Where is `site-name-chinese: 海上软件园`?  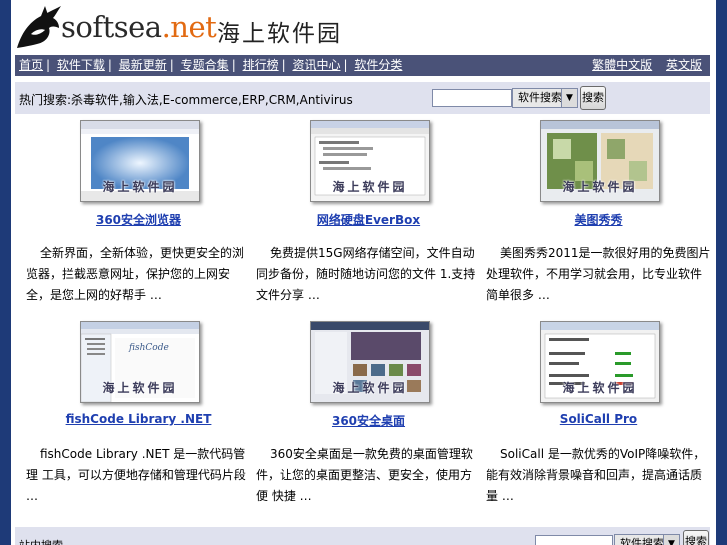
site-name-chinese: 海上软件园 is located at coordinates (279, 34).